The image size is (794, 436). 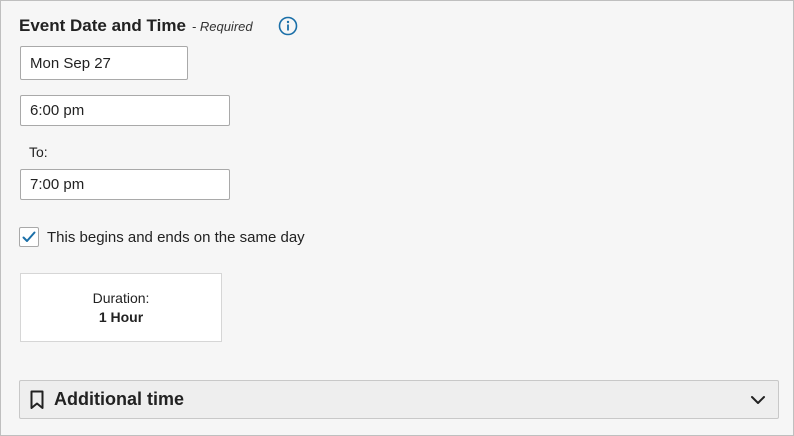 I want to click on same-day-checkbox, so click(x=29, y=237).